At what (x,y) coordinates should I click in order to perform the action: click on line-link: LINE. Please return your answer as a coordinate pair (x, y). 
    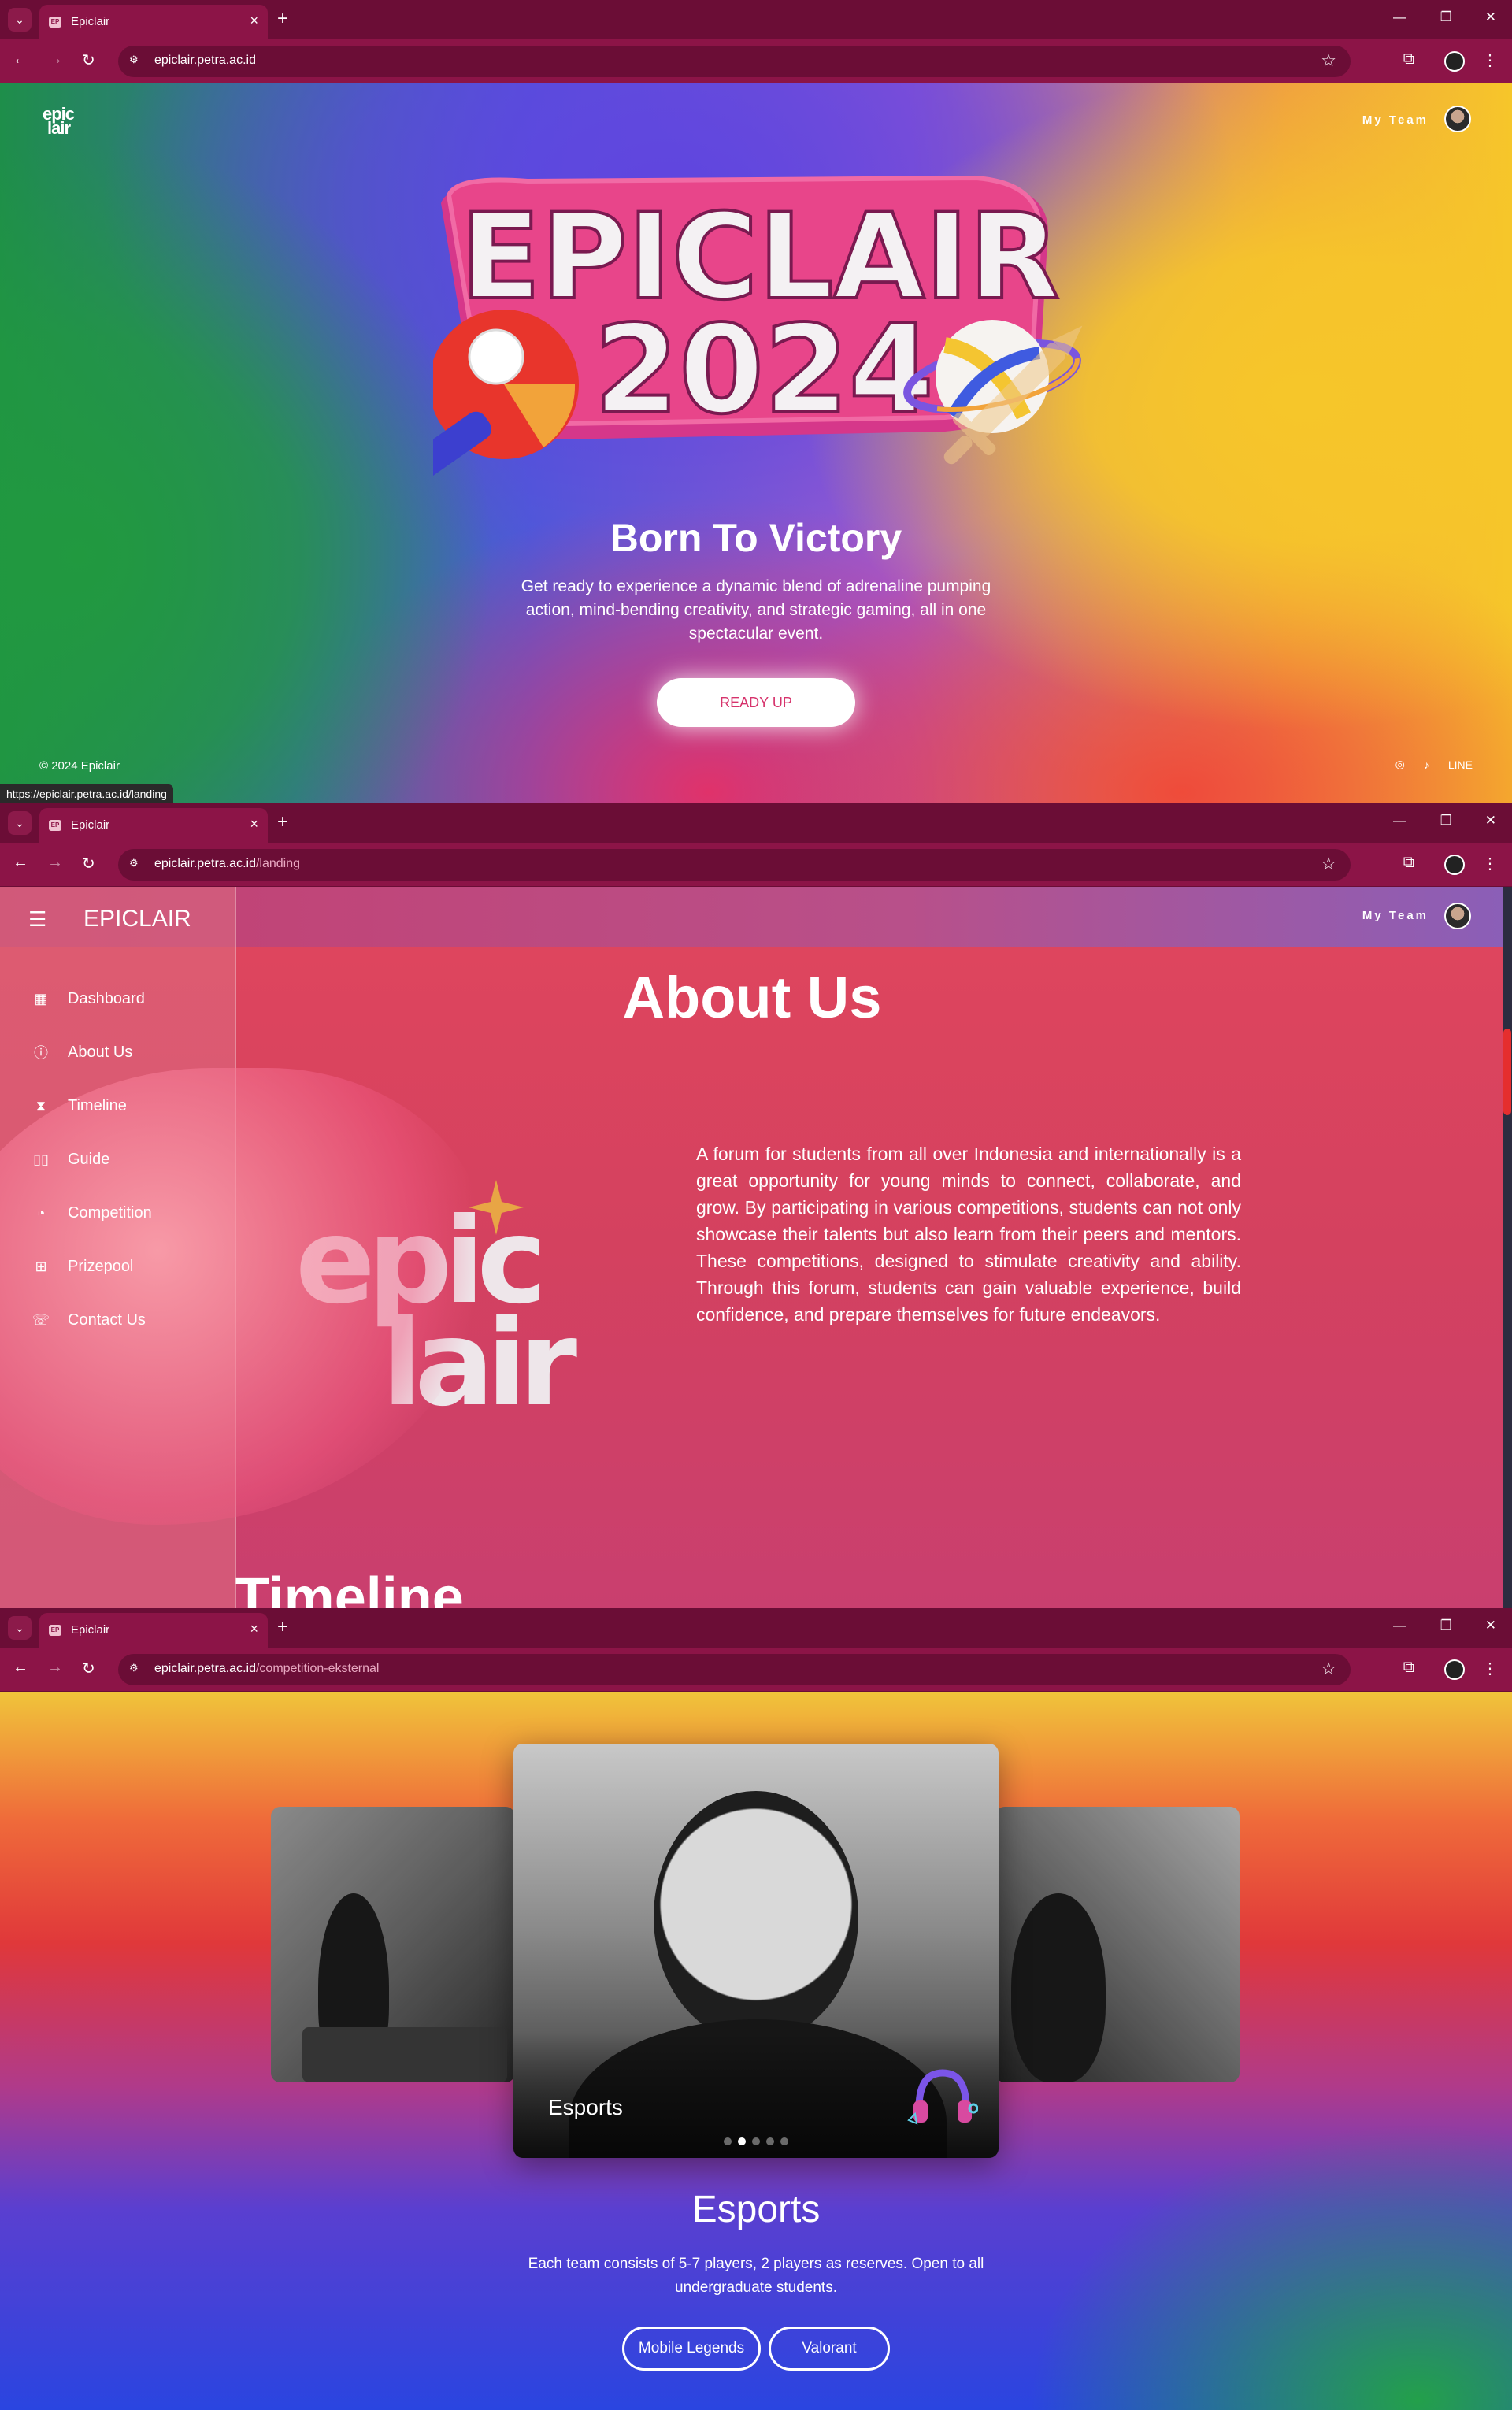
    Looking at the image, I should click on (1460, 764).